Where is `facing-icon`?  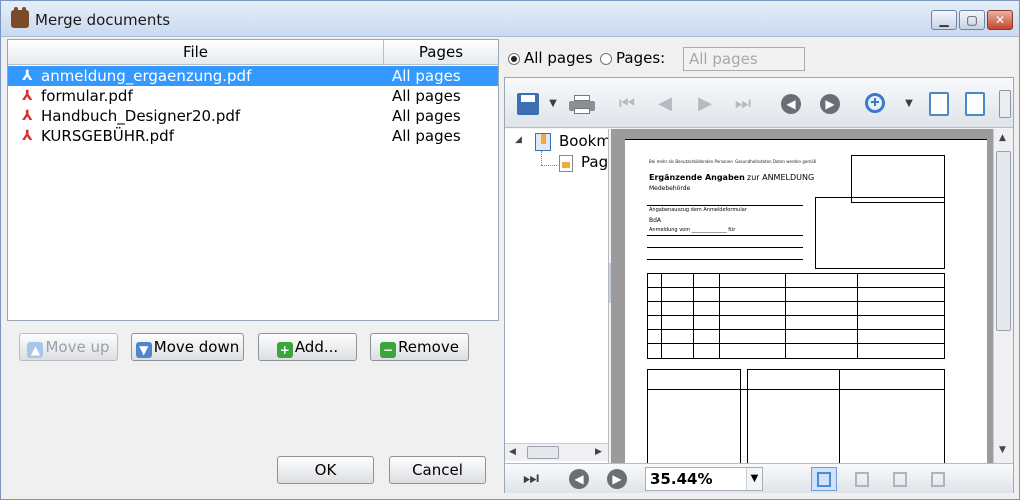 facing-icon is located at coordinates (900, 479).